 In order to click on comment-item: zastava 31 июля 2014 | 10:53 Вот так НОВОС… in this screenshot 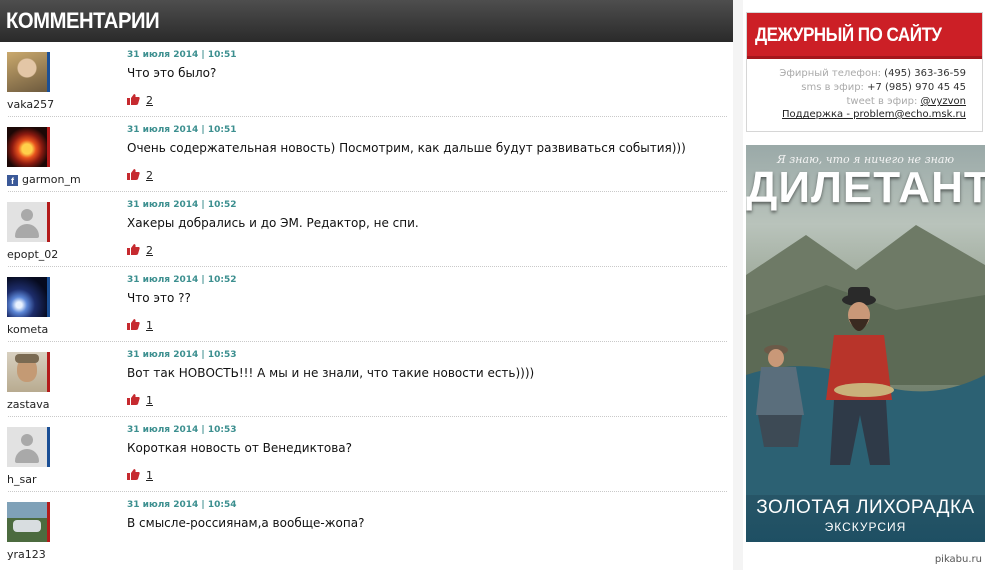, I will do `click(366, 379)`.